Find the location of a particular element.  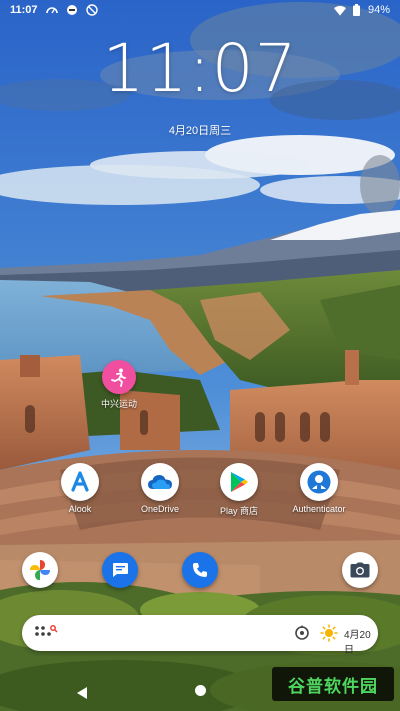

phone-icon is located at coordinates (200, 570).